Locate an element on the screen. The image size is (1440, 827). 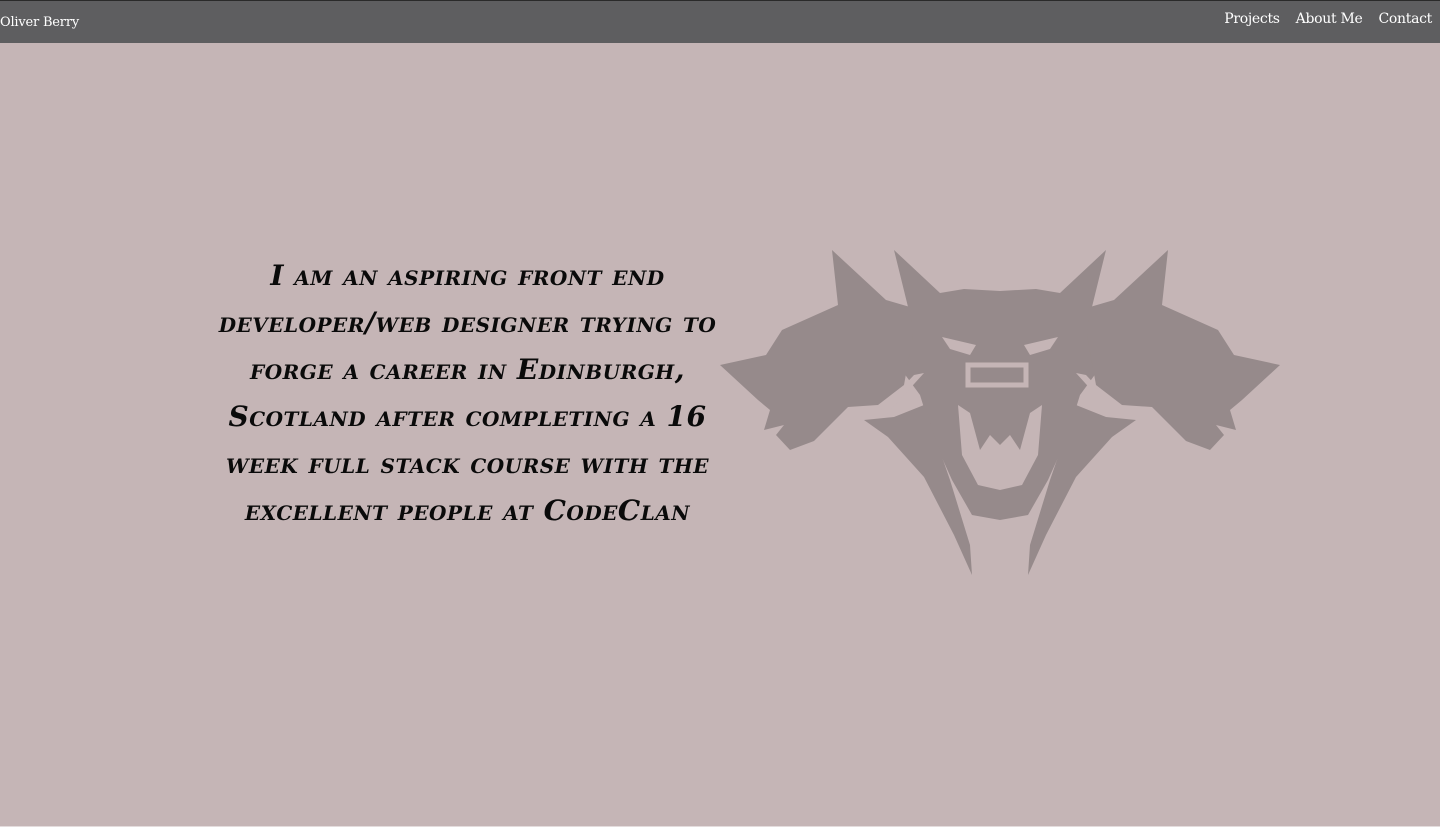
nav-link-projects: Projects is located at coordinates (1252, 19).